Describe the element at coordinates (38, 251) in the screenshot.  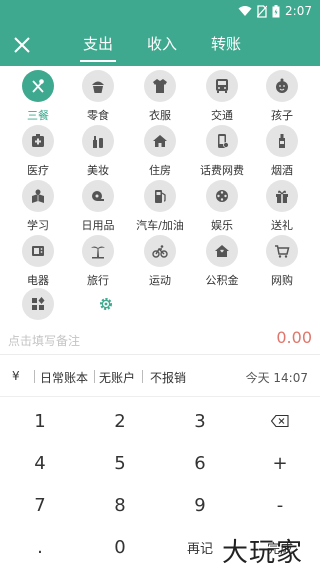
I see `appliance-icon` at that location.